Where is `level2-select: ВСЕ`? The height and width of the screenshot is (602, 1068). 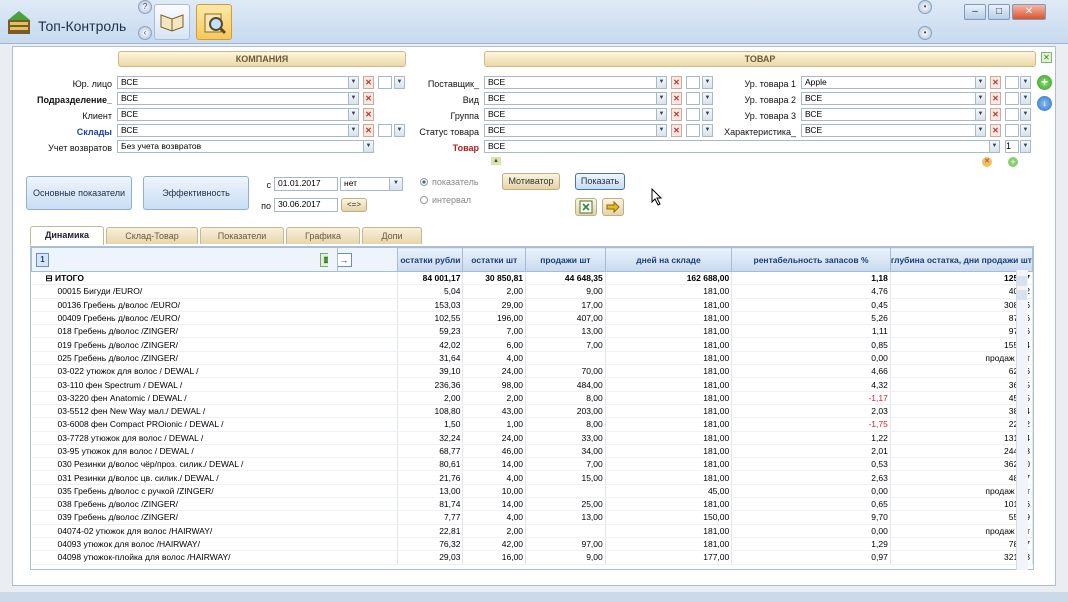
level2-select: ВСЕ is located at coordinates (888, 98).